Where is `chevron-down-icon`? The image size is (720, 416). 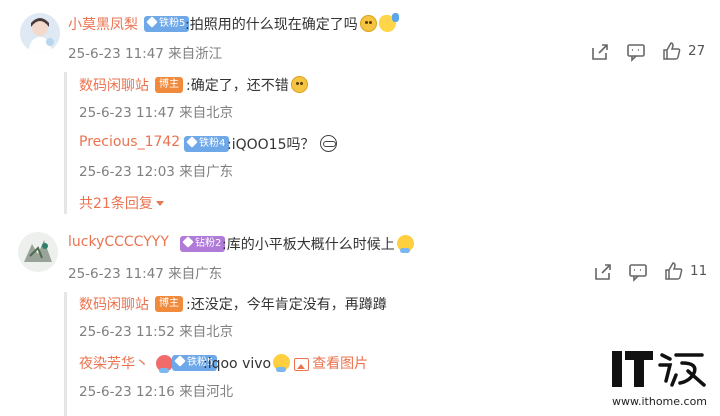 chevron-down-icon is located at coordinates (159, 203).